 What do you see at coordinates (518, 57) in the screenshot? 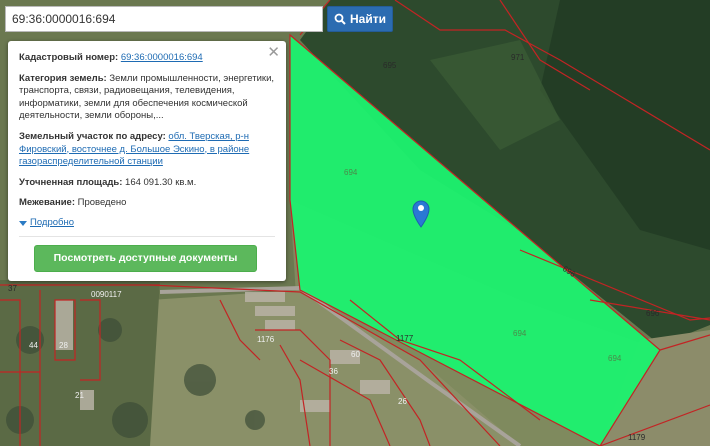
I see `map-label: 971` at bounding box center [518, 57].